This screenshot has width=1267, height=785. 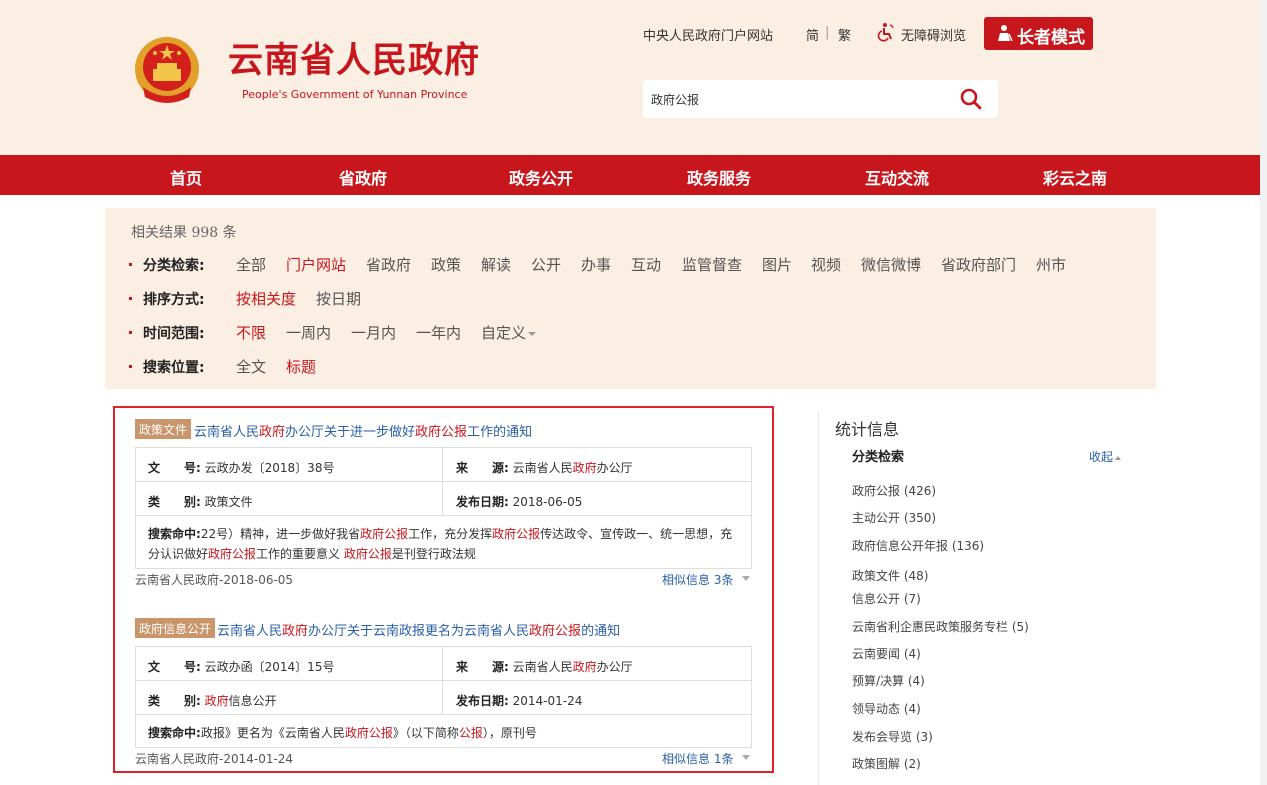 What do you see at coordinates (174, 300) in the screenshot?
I see `sort-filter-label: 排序方式:` at bounding box center [174, 300].